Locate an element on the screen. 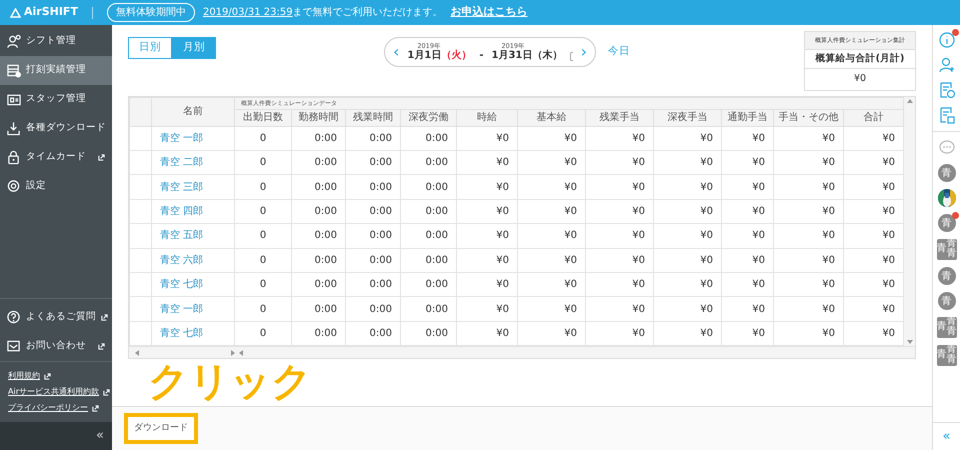  download-icon is located at coordinates (14, 128).